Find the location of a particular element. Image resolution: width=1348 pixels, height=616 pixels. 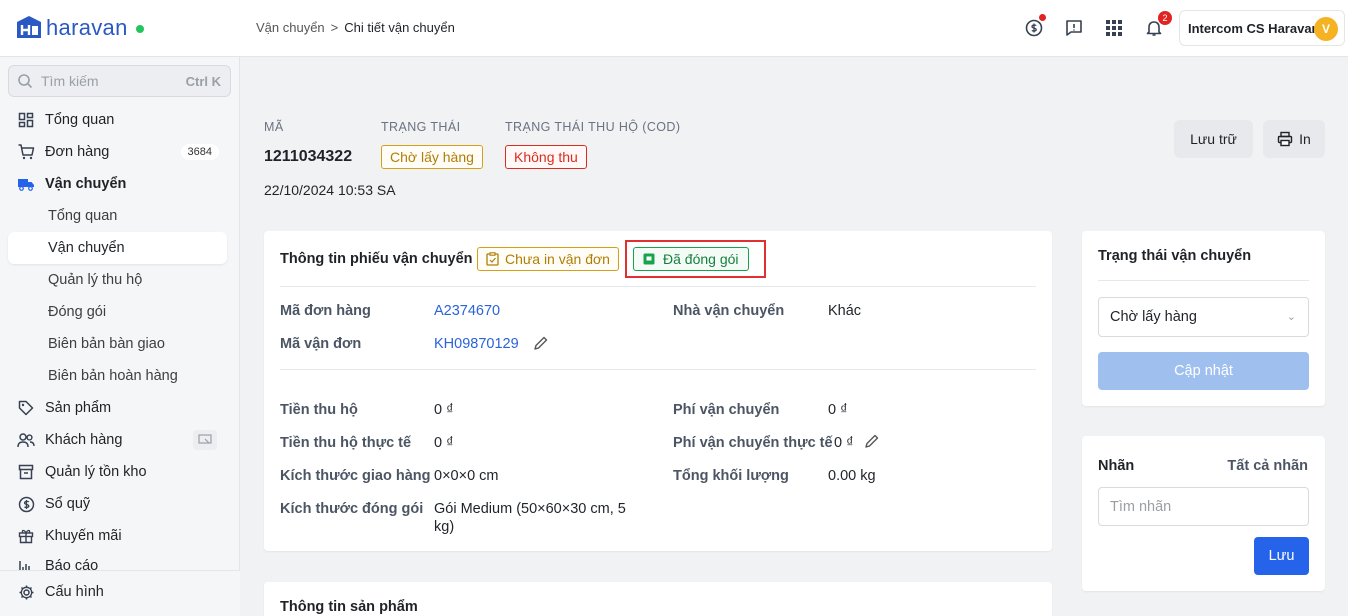

order-code-label: Mã đơn hàng is located at coordinates (325, 311).